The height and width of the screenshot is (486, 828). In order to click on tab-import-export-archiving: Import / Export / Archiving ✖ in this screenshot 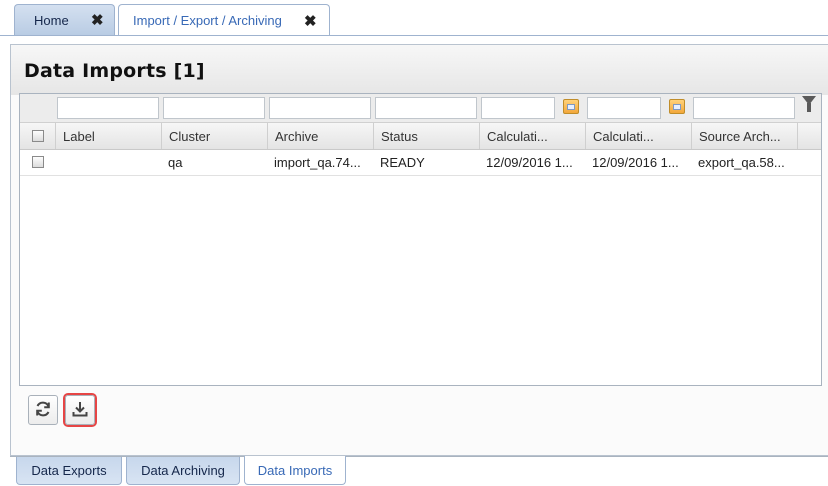, I will do `click(224, 20)`.